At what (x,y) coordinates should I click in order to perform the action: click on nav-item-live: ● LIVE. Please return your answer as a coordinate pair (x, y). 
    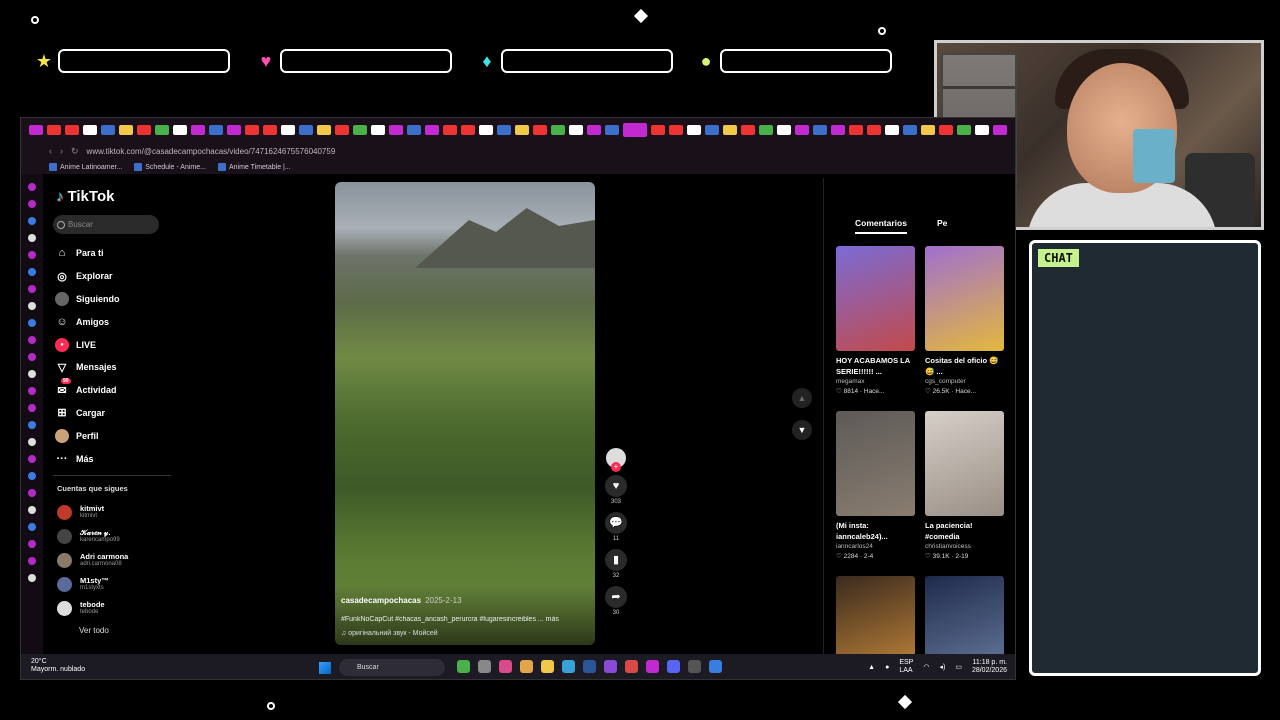
    Looking at the image, I should click on (110, 344).